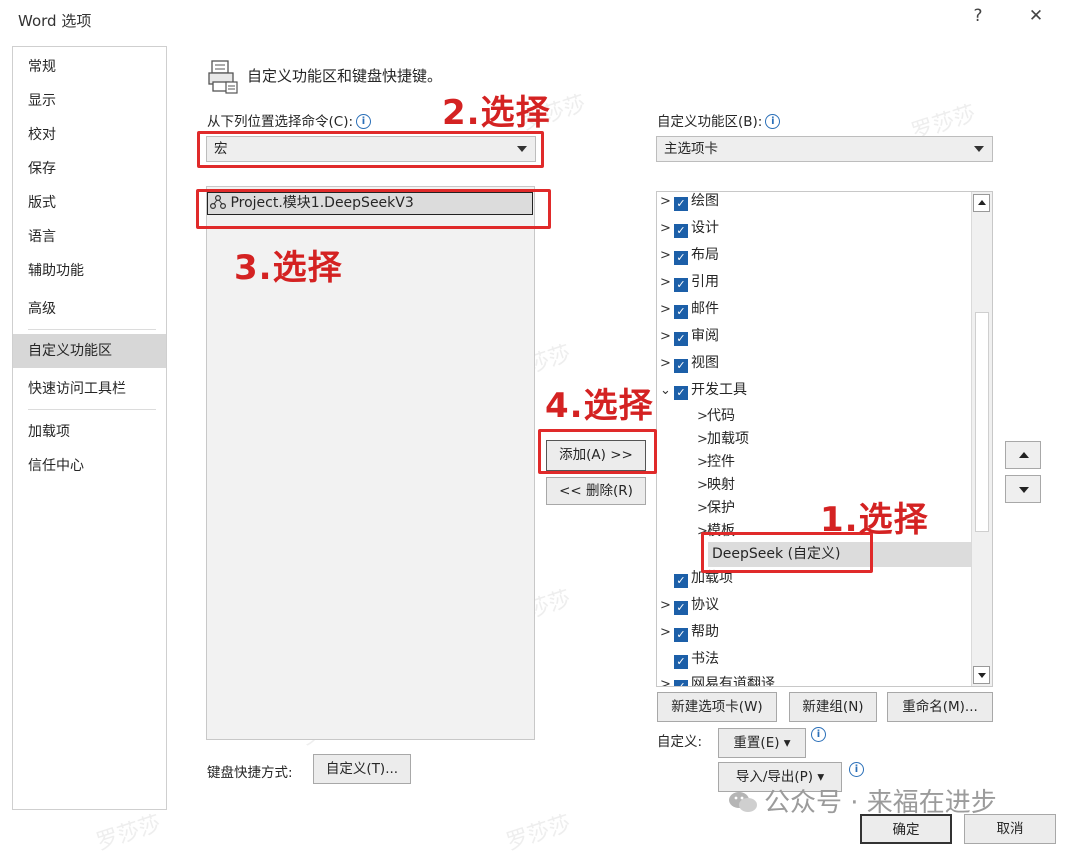  I want to click on choose-commands-label-text: 从下列位置选择命令(C):, so click(280, 122).